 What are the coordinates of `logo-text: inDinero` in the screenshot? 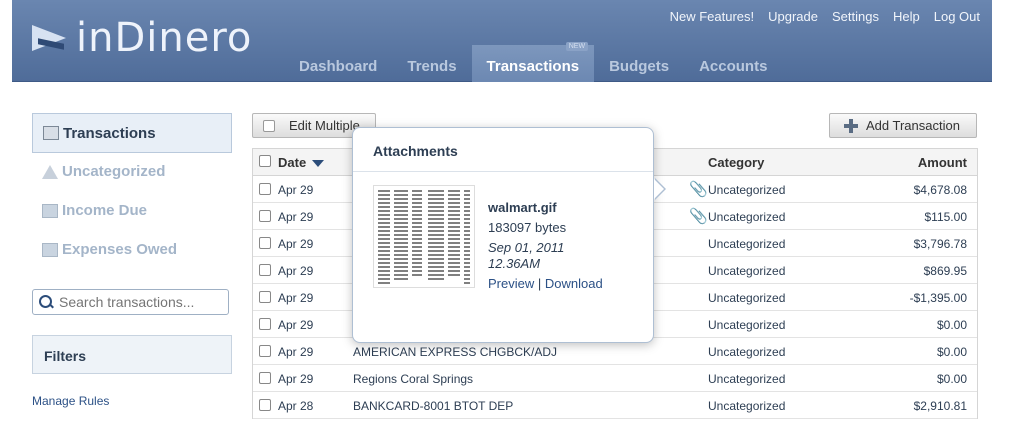 It's located at (164, 38).